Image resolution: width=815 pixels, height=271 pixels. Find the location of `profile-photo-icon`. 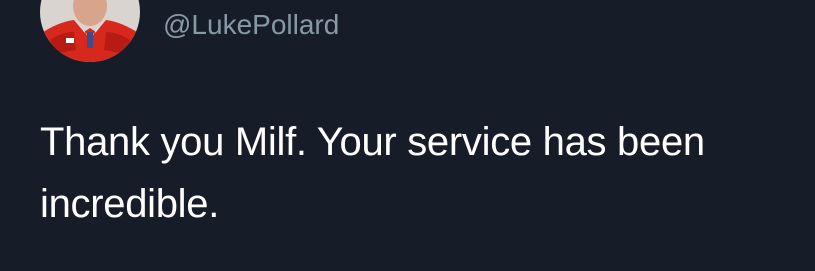

profile-photo-icon is located at coordinates (90, 31).